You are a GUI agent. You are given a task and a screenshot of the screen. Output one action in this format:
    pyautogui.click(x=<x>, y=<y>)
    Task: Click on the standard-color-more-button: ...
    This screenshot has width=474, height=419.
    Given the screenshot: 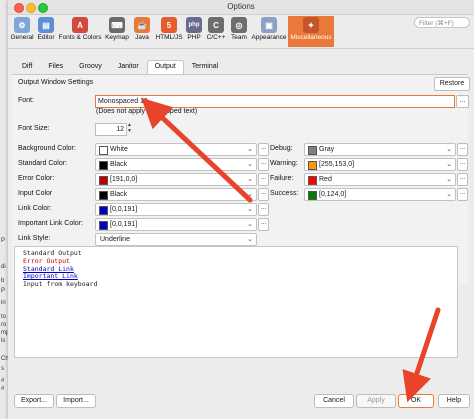 What is the action you would take?
    pyautogui.click(x=263, y=164)
    